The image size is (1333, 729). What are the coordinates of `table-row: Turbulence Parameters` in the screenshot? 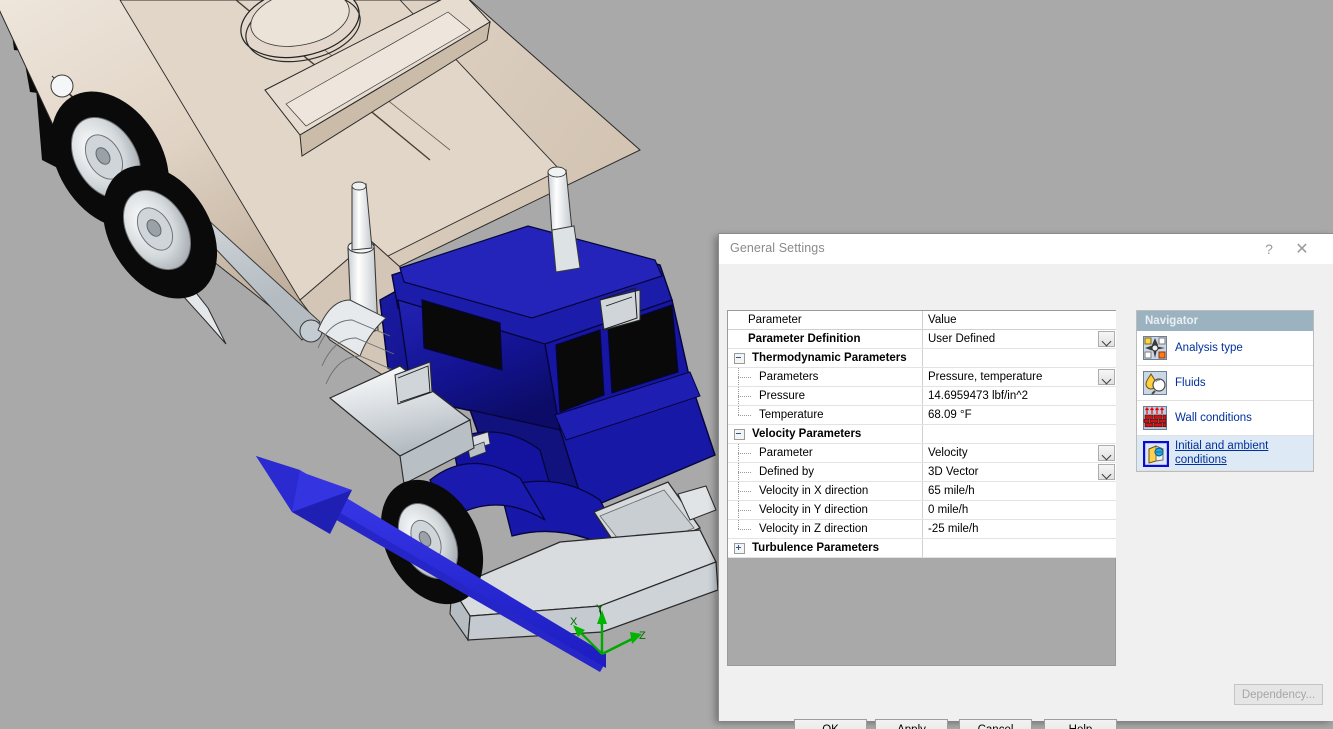 It's located at (922, 548).